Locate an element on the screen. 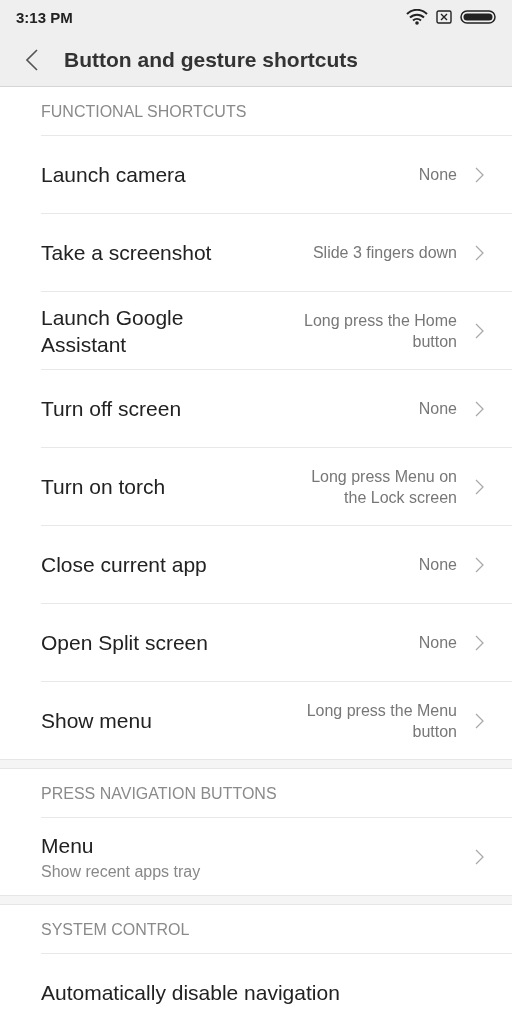 This screenshot has width=512, height=1024. item-value: Slide 3 fingers down is located at coordinates (384, 253).